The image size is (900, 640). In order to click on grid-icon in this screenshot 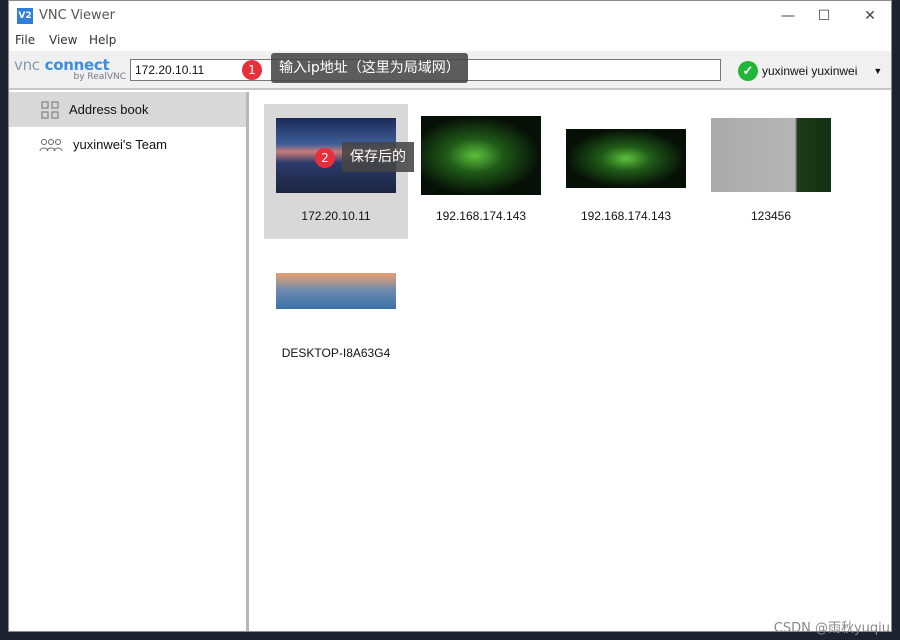, I will do `click(50, 109)`.